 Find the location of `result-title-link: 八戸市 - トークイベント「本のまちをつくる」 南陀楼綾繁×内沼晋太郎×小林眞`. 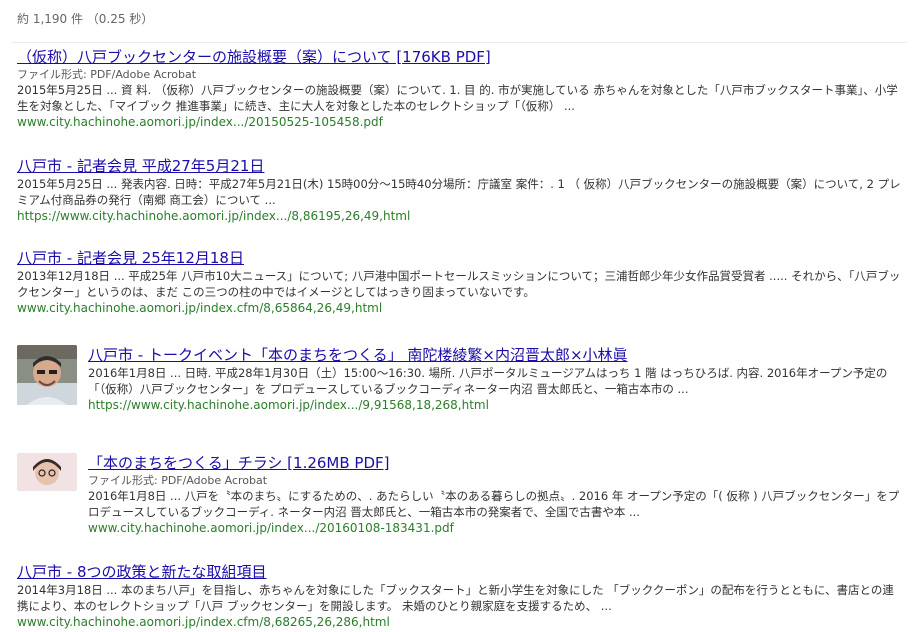

result-title-link: 八戸市 - トークイベント「本のまちをつくる」 南陀楼綾繁×内沼晋太郎×小林眞 is located at coordinates (495, 355).